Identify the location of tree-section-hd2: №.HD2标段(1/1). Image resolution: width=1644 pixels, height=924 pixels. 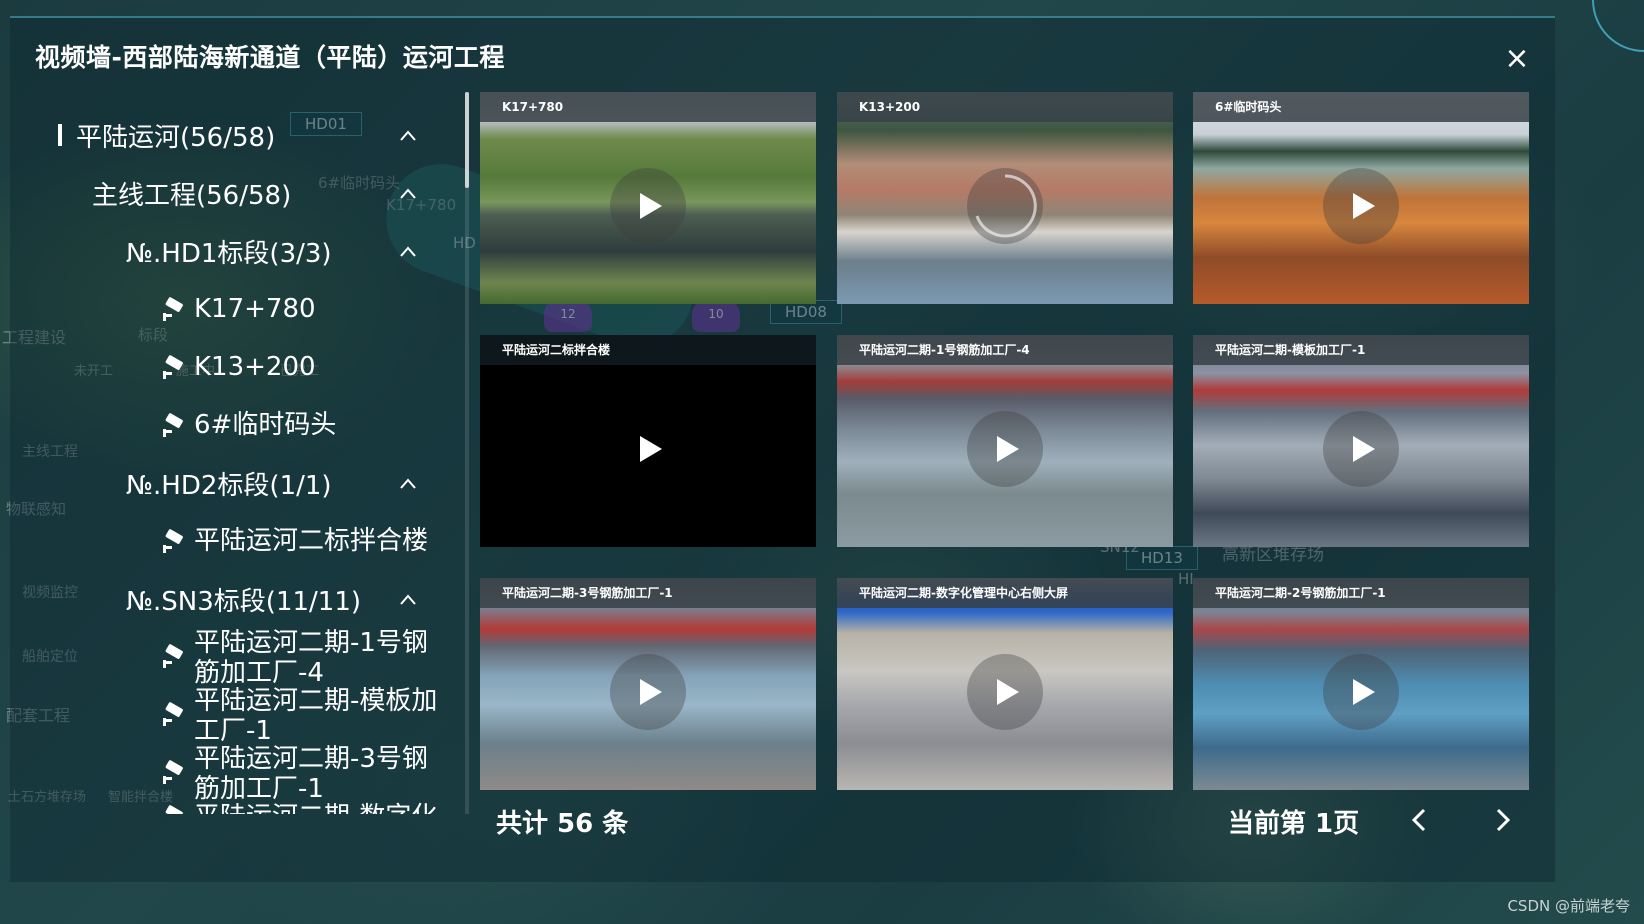
(229, 483).